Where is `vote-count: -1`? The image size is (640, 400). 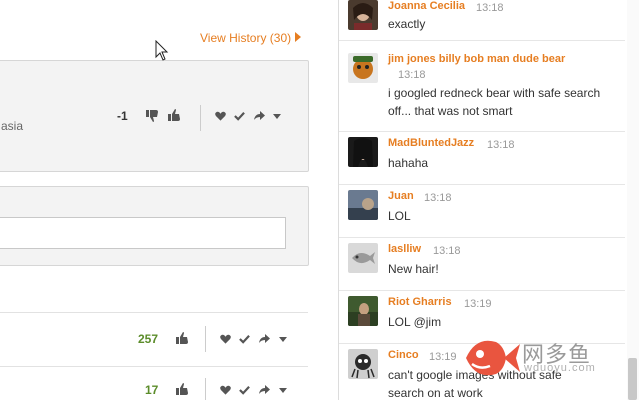
vote-count: -1 is located at coordinates (122, 116).